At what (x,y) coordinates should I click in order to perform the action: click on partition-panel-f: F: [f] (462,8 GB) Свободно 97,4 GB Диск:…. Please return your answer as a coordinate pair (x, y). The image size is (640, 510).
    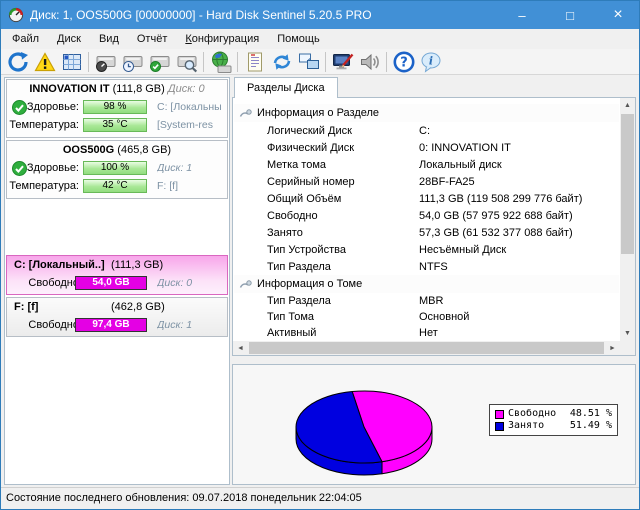
    Looking at the image, I should click on (117, 317).